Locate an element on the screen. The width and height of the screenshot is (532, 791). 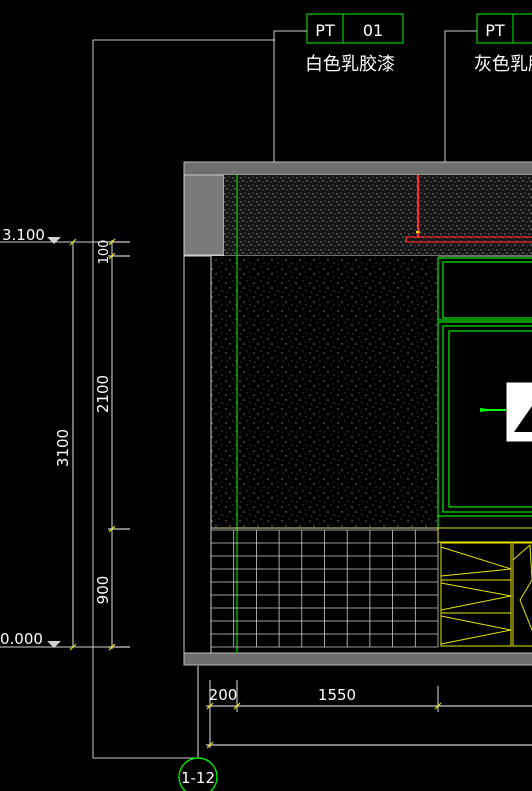
dim-vertical-part-3: 900 is located at coordinates (103, 590).